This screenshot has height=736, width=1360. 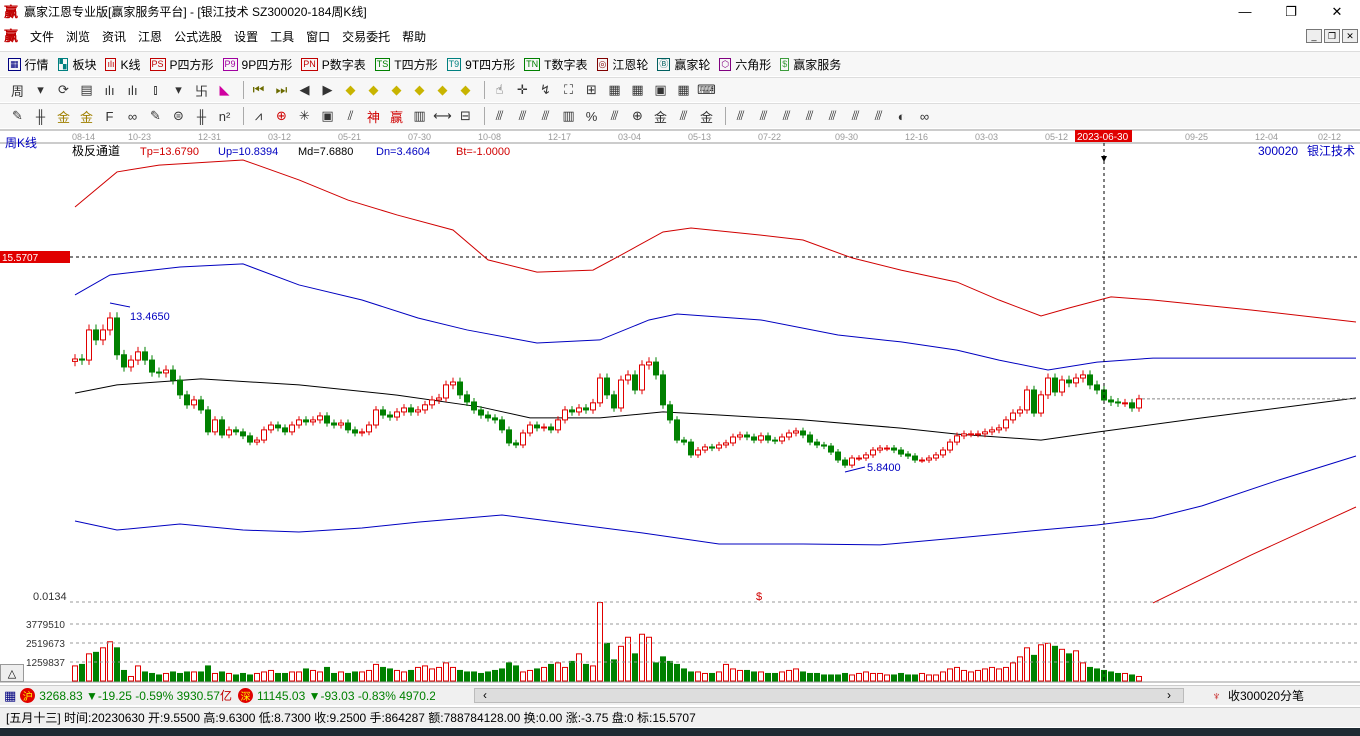 What do you see at coordinates (198, 36) in the screenshot?
I see `menu-item-4: 公式选股` at bounding box center [198, 36].